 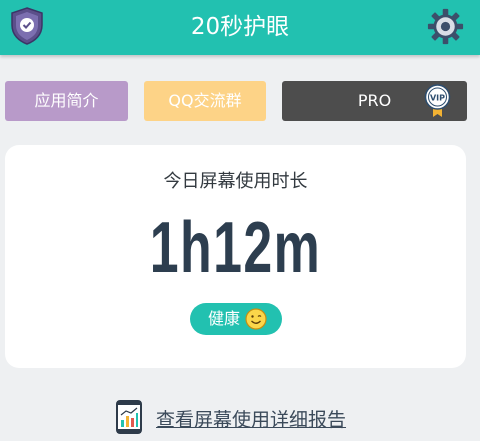 I want to click on vip-badge-icon: VIP, so click(x=437, y=100).